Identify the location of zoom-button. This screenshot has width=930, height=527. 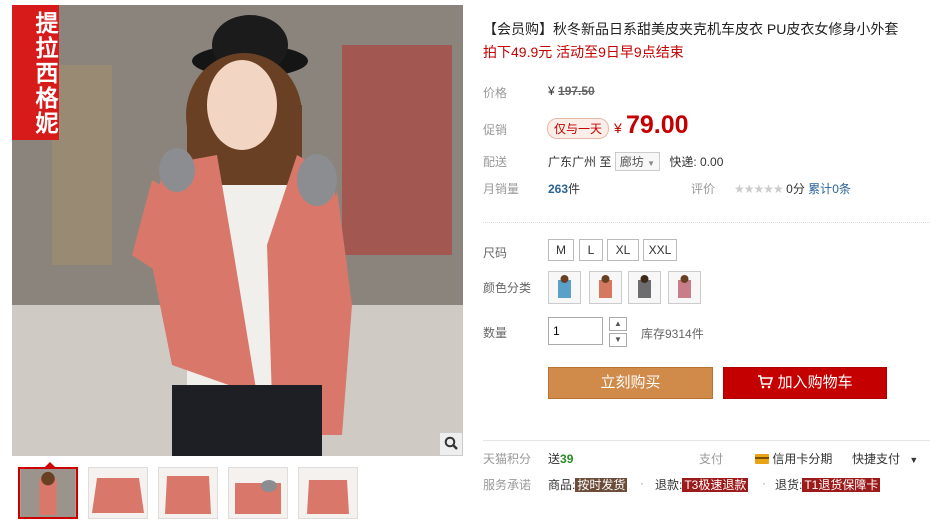
(451, 444).